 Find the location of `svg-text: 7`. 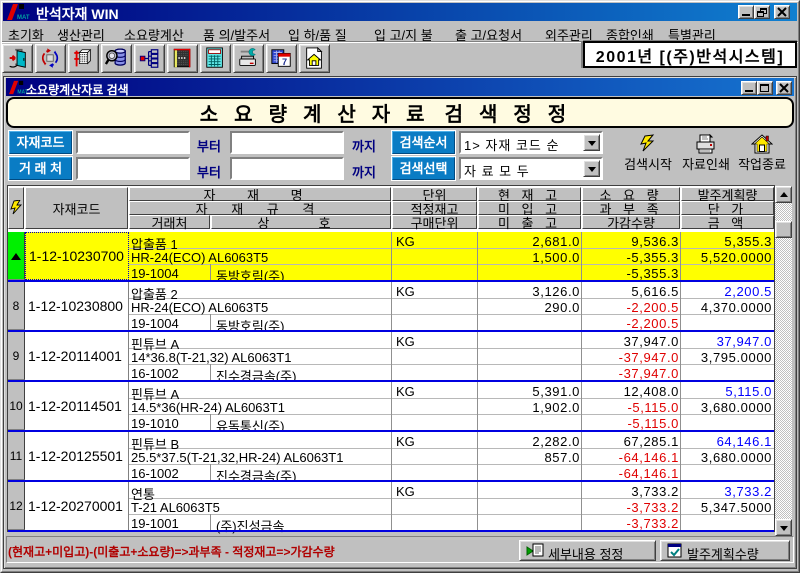

svg-text: 7 is located at coordinates (284, 62).